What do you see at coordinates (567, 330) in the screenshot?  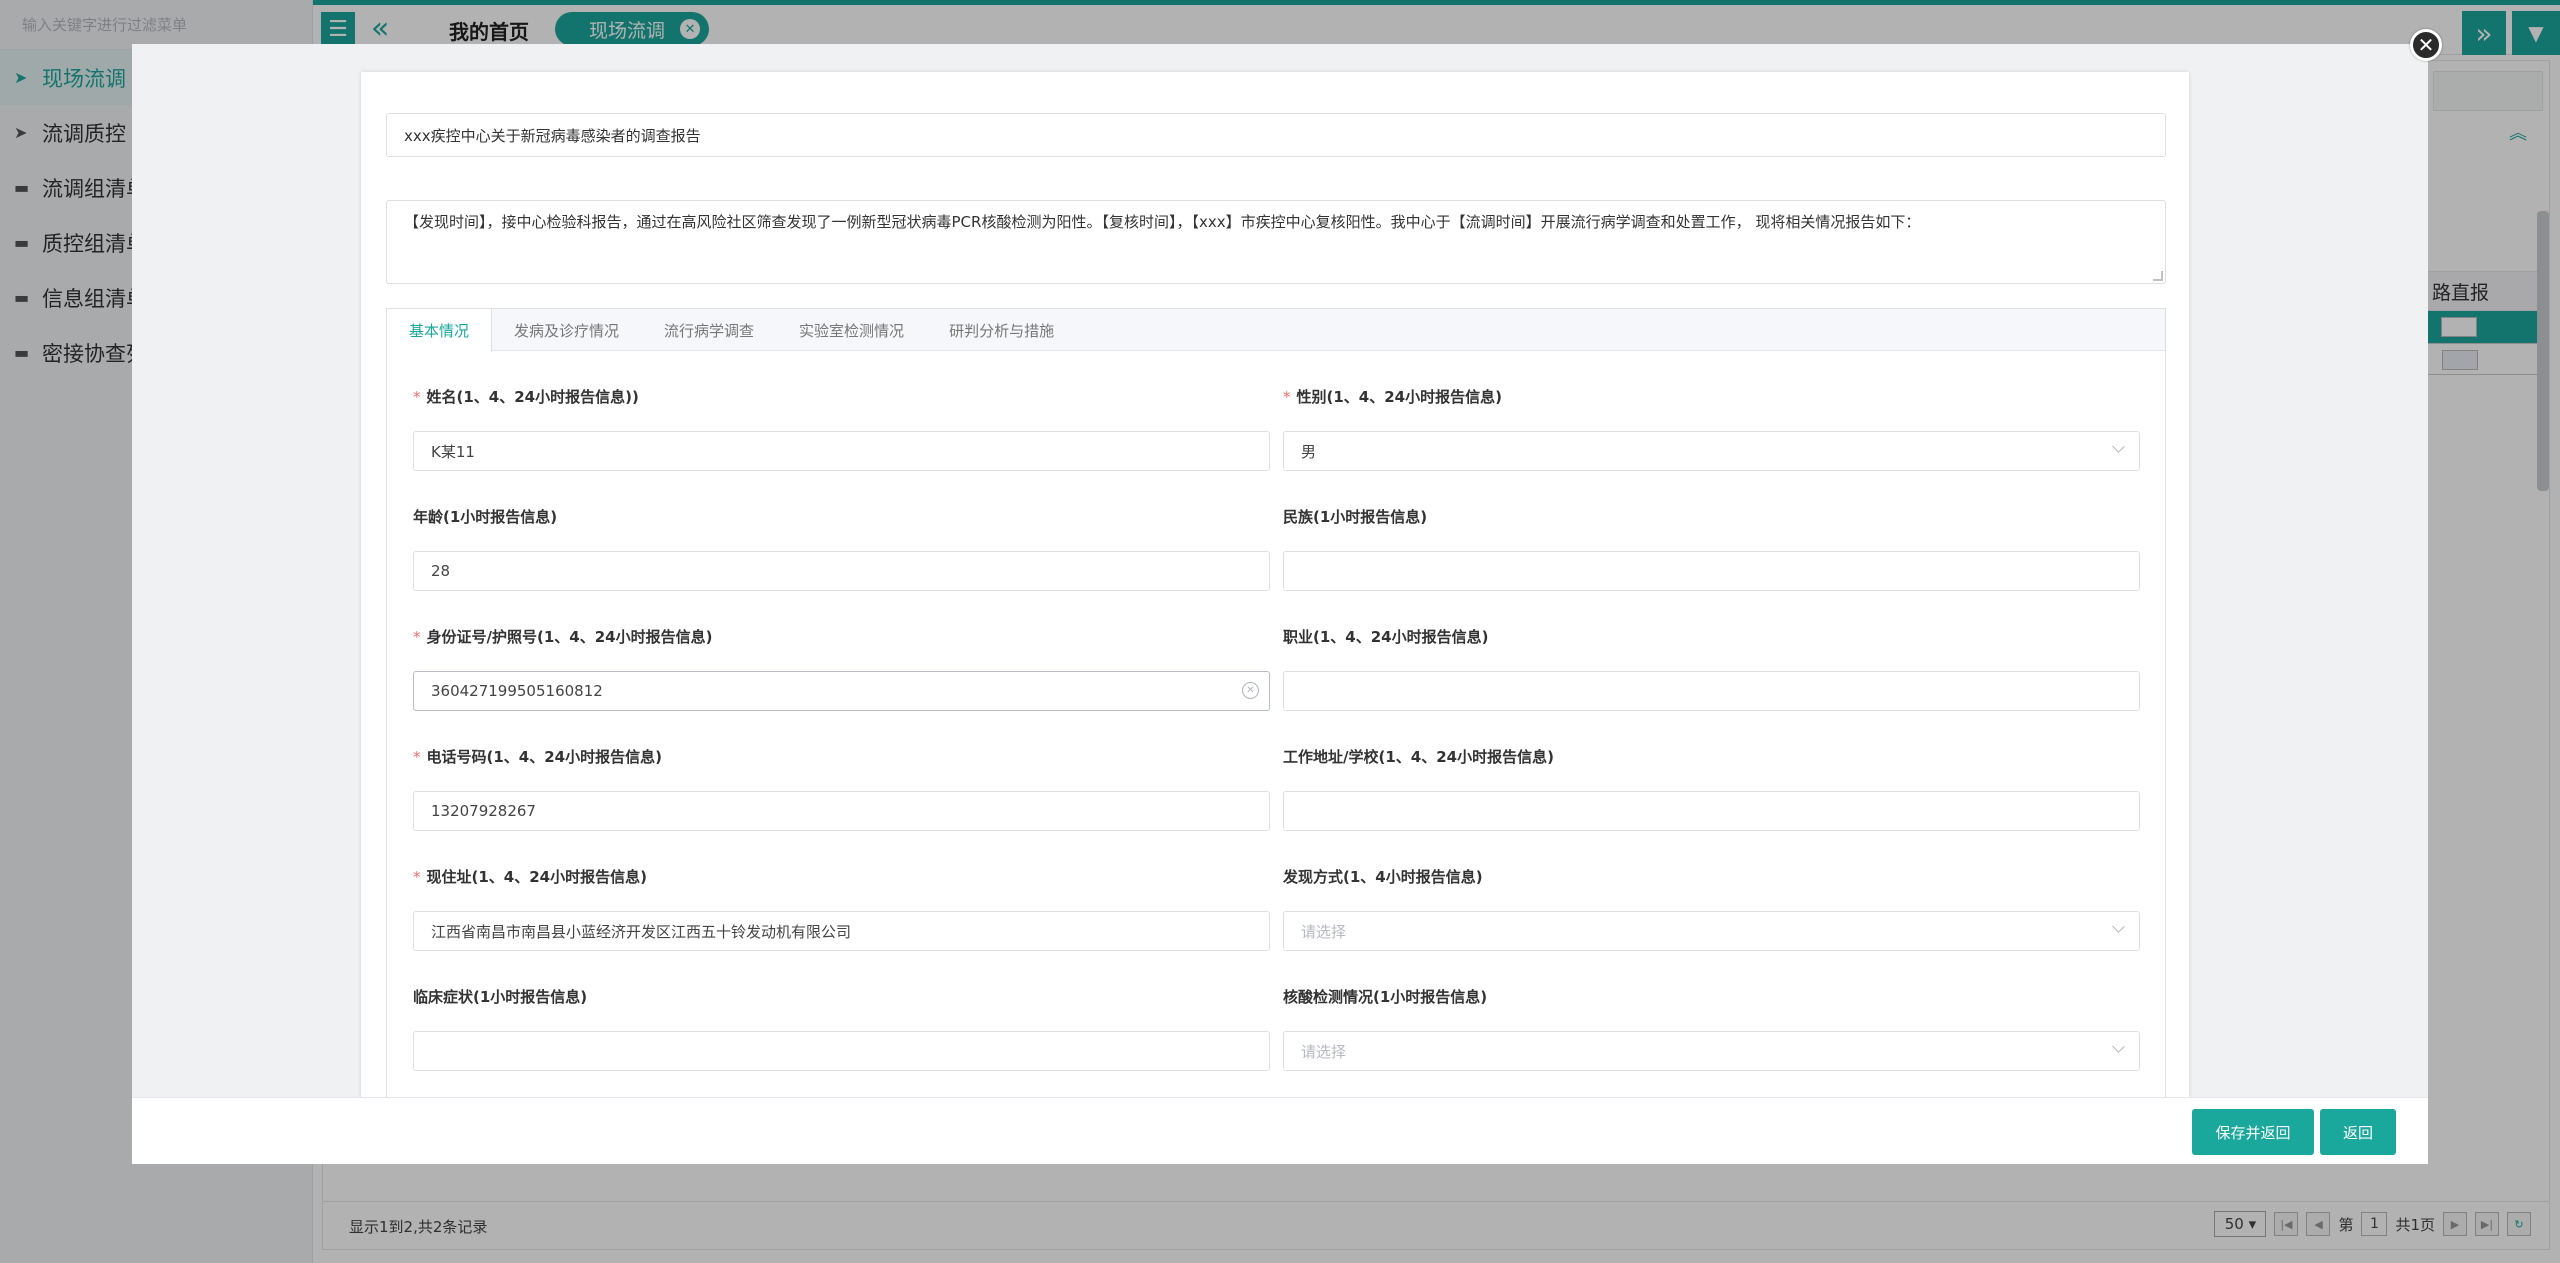 I see `tab-onset-treatment: 发病及诊疗情况` at bounding box center [567, 330].